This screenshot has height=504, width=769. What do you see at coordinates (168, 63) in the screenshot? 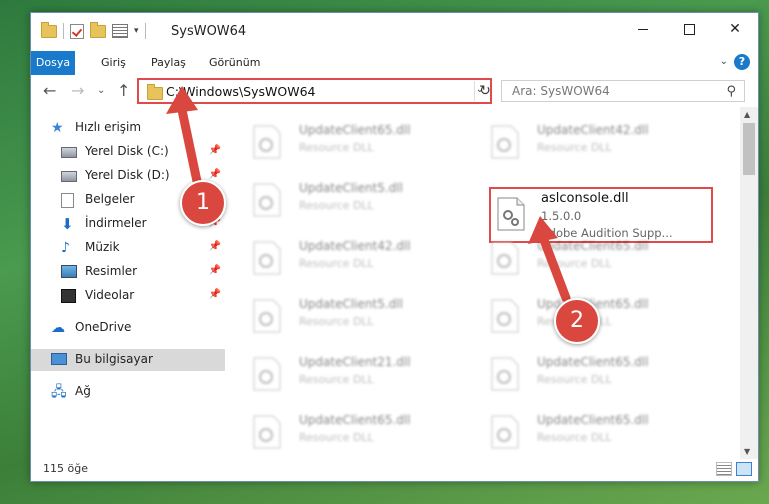
I see `tab-share: Paylaş` at bounding box center [168, 63].